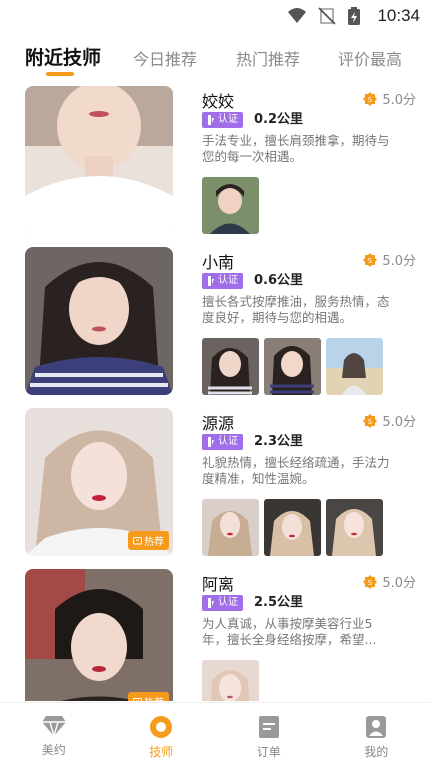  What do you see at coordinates (218, 584) in the screenshot?
I see `technician-name: 阿离` at bounding box center [218, 584].